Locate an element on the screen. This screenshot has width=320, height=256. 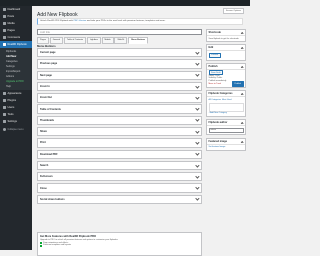
tab-general: General is located at coordinates (56, 40).